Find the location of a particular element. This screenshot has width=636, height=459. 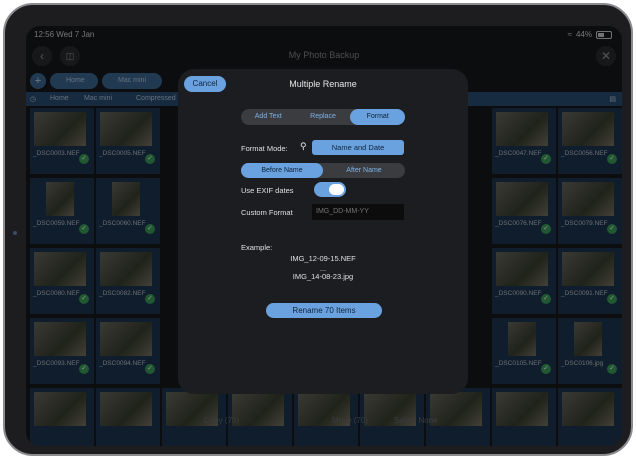

example-filename-2: IMG_14-08-23.jpg is located at coordinates (323, 276).